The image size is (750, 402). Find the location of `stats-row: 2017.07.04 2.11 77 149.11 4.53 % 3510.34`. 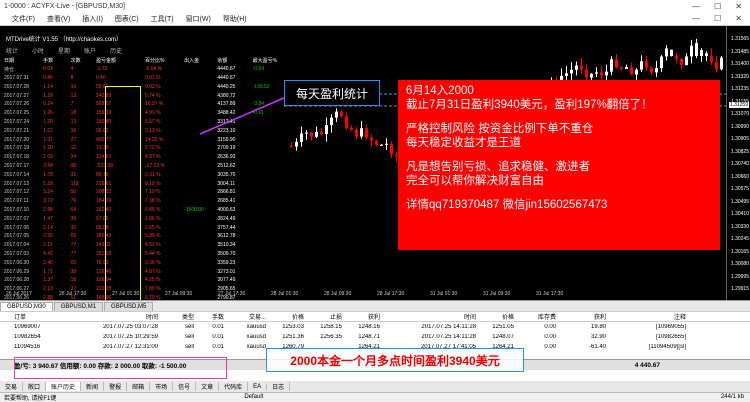

stats-row: 2017.07.04 2.11 77 149.11 4.53 % 3510.34 is located at coordinates (143, 245).